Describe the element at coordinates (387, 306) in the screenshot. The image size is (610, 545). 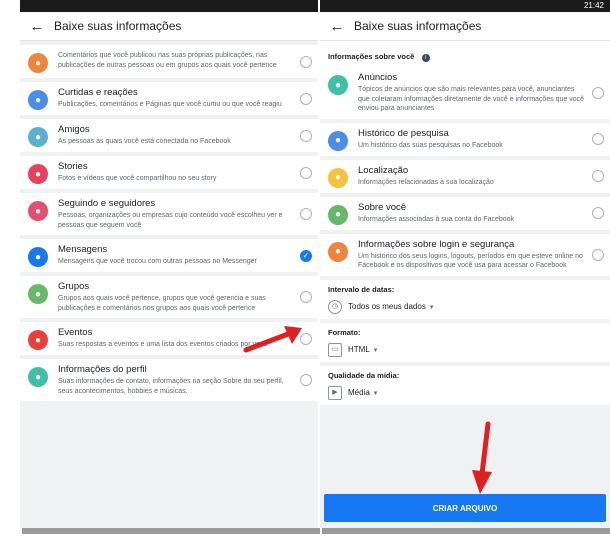
I see `date-range-value: Todos os meus dados` at that location.